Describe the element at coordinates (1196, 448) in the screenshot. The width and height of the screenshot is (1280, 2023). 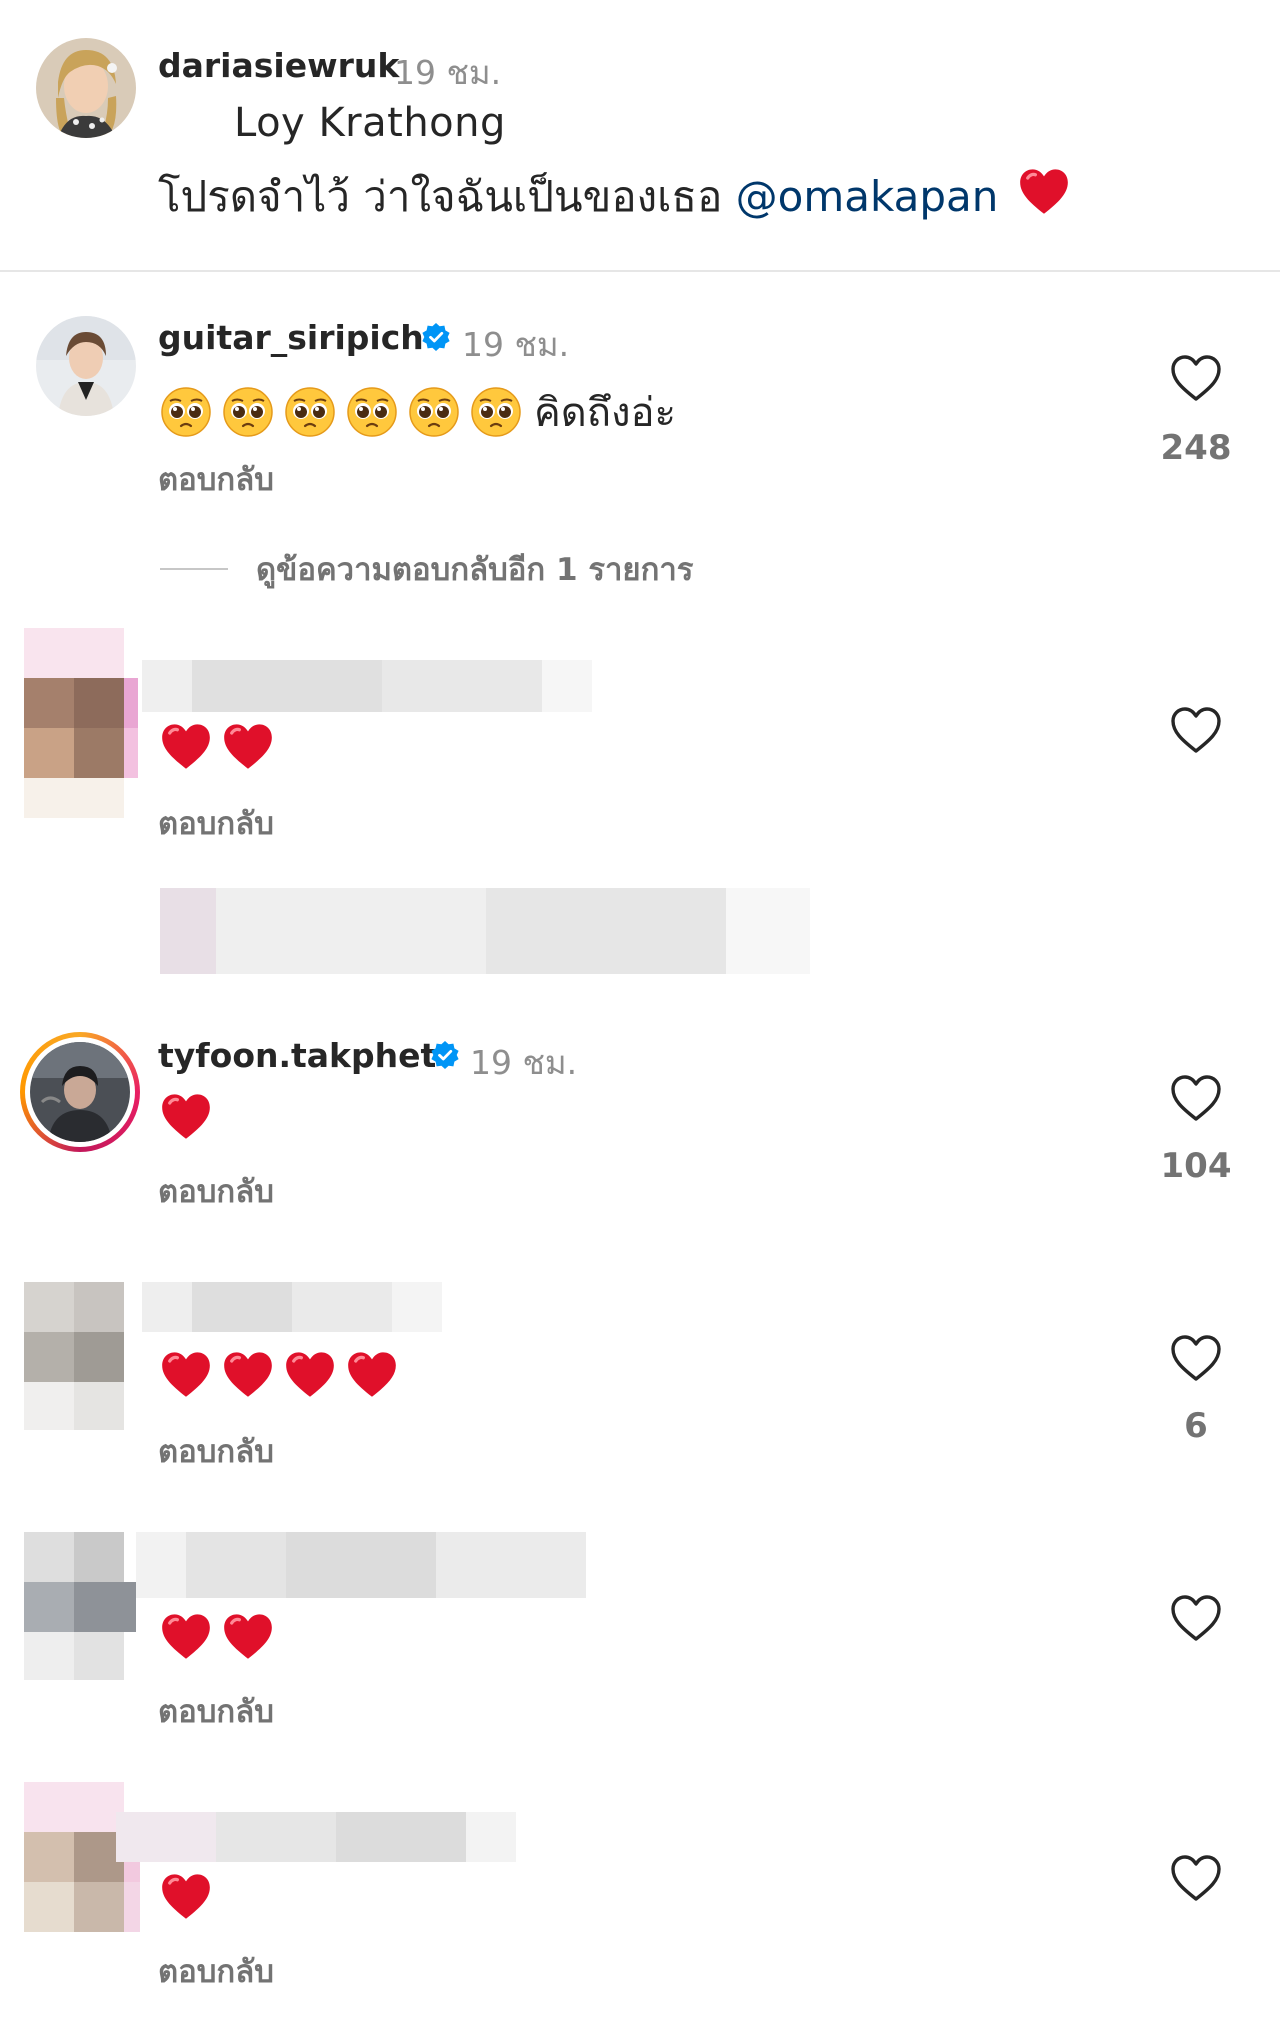
I see `like-count: 248` at that location.